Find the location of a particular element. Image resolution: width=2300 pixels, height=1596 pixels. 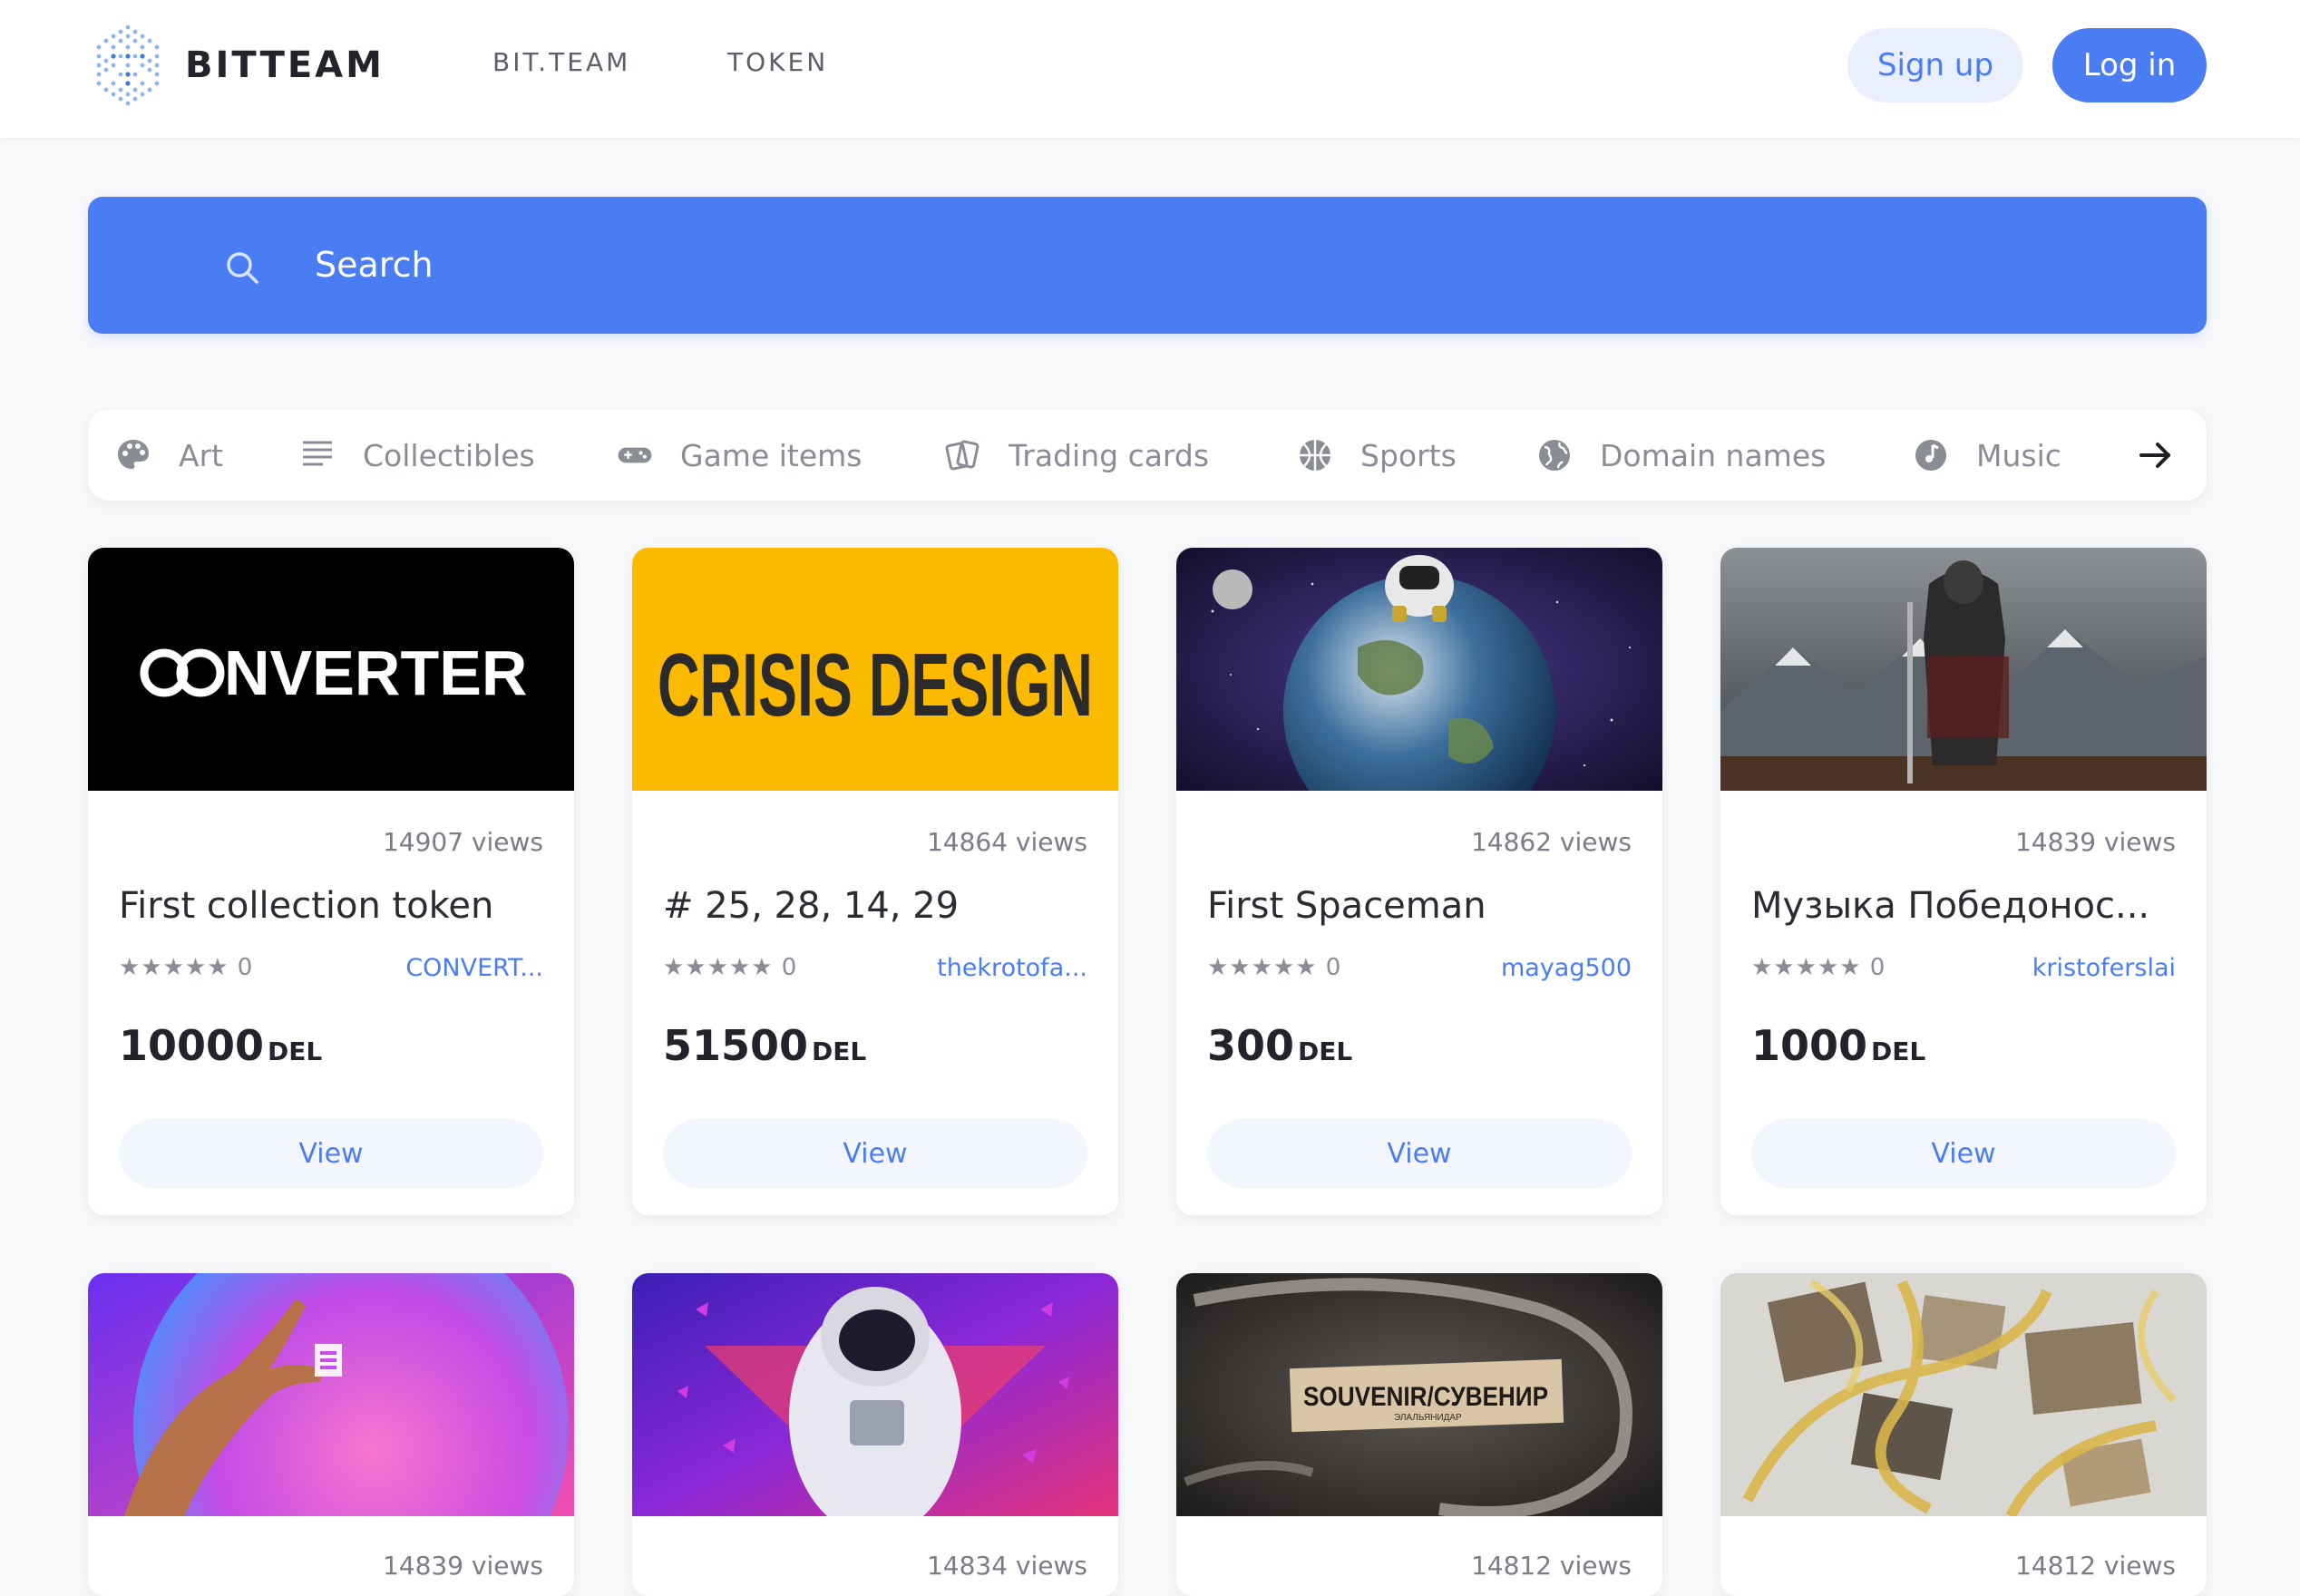

category-collectibles: Collectibles is located at coordinates (417, 455).